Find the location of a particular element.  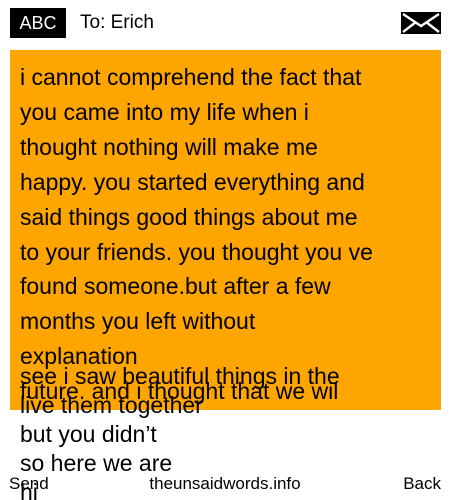

recipient-field: To: Erich is located at coordinates (117, 23).